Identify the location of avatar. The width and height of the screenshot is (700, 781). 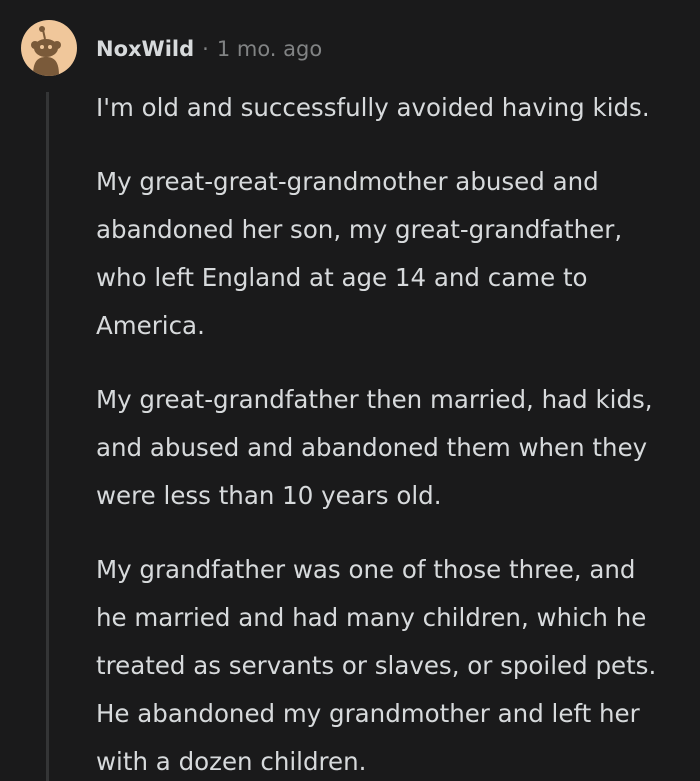
(49, 48).